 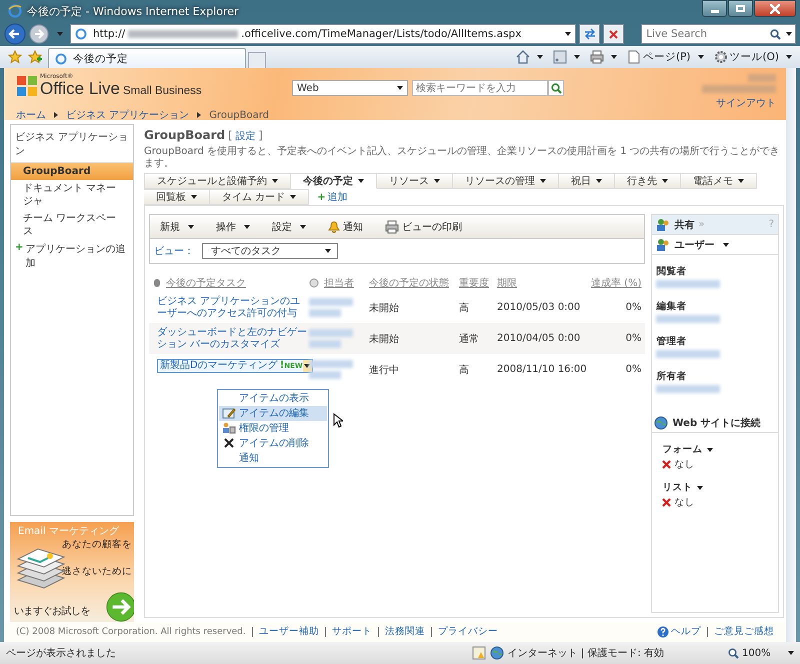 I want to click on address-field: http:// .officelive.com/TimeManager/Lists/todo/AllItems.aspx, so click(x=323, y=34).